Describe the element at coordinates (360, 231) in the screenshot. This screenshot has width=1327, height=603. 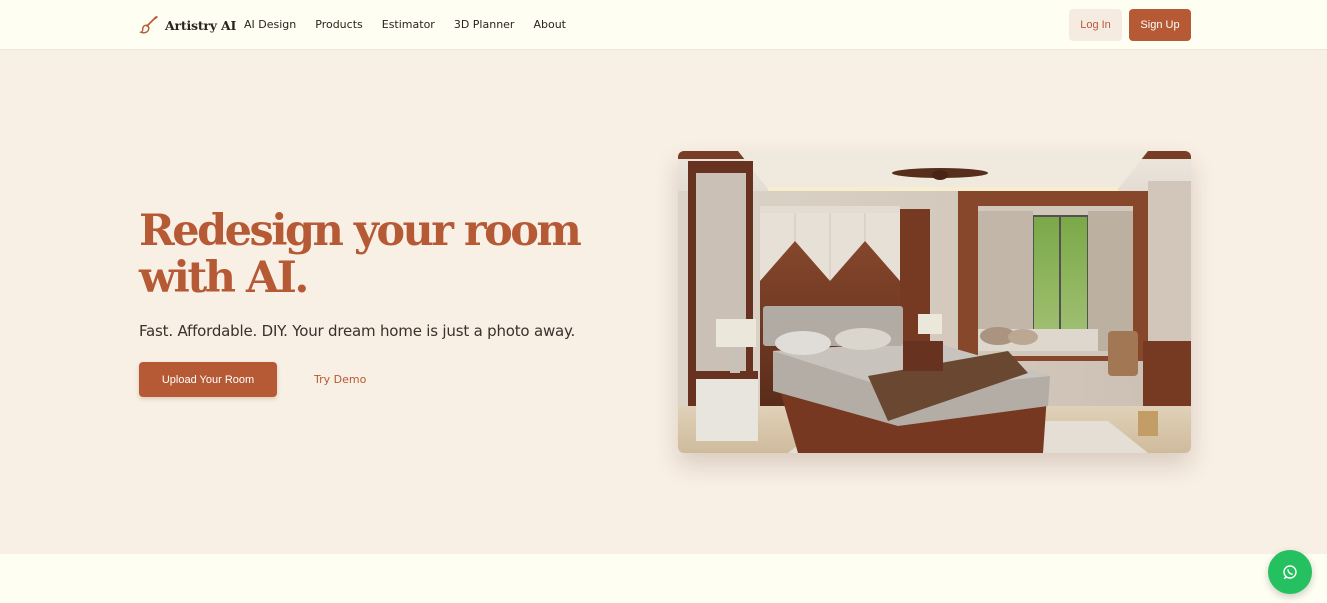
I see `hero-title-line-1: Redesign your room` at that location.